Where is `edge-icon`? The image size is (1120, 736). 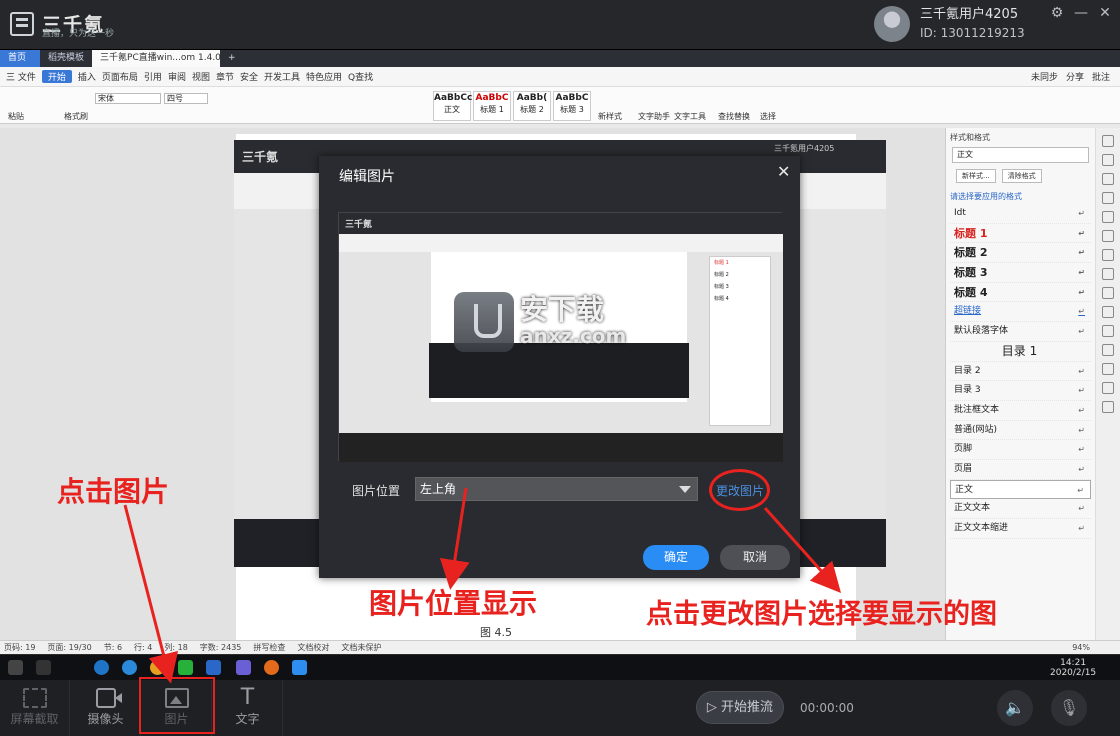 edge-icon is located at coordinates (101, 667).